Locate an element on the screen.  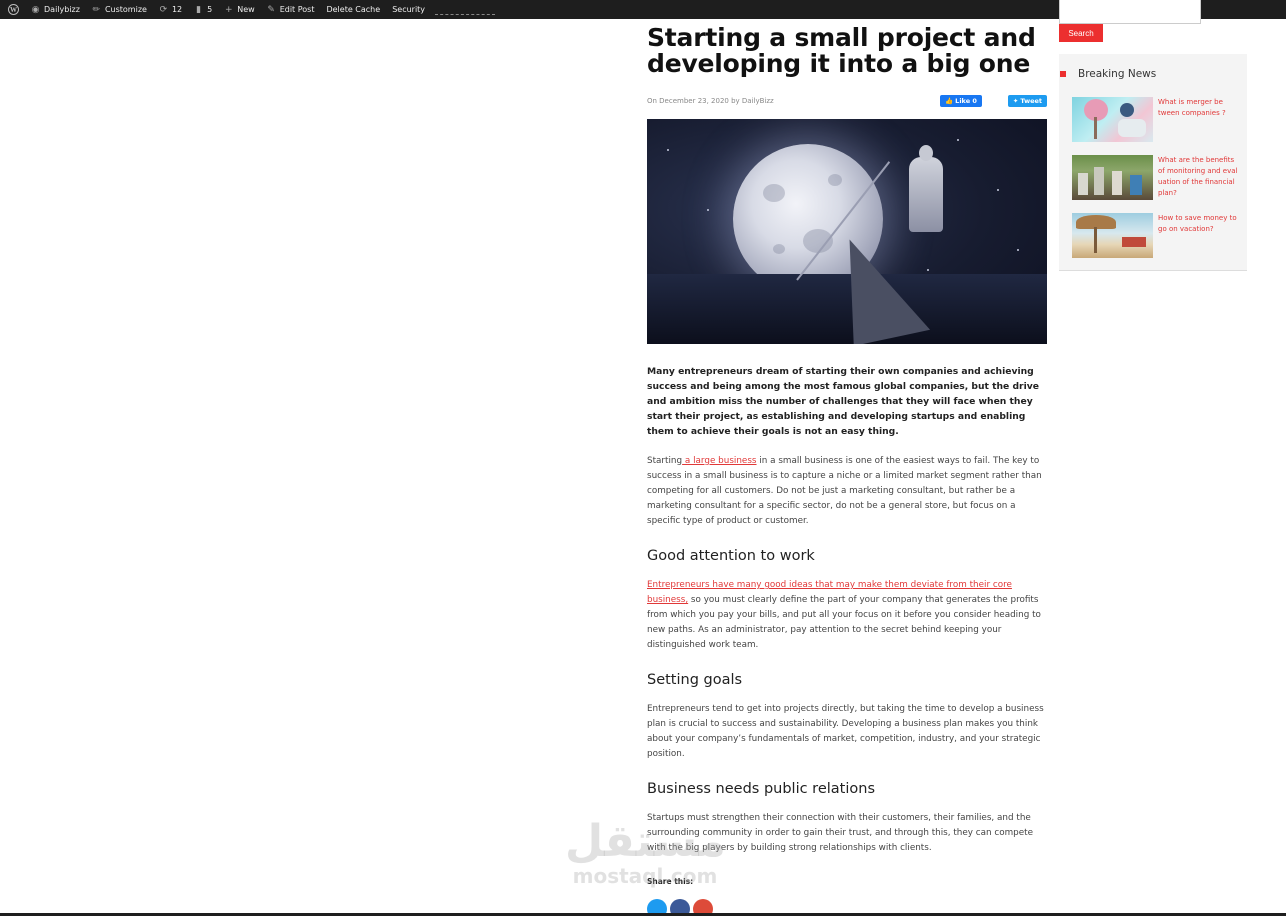
p1-start: Starting is located at coordinates (665, 461).